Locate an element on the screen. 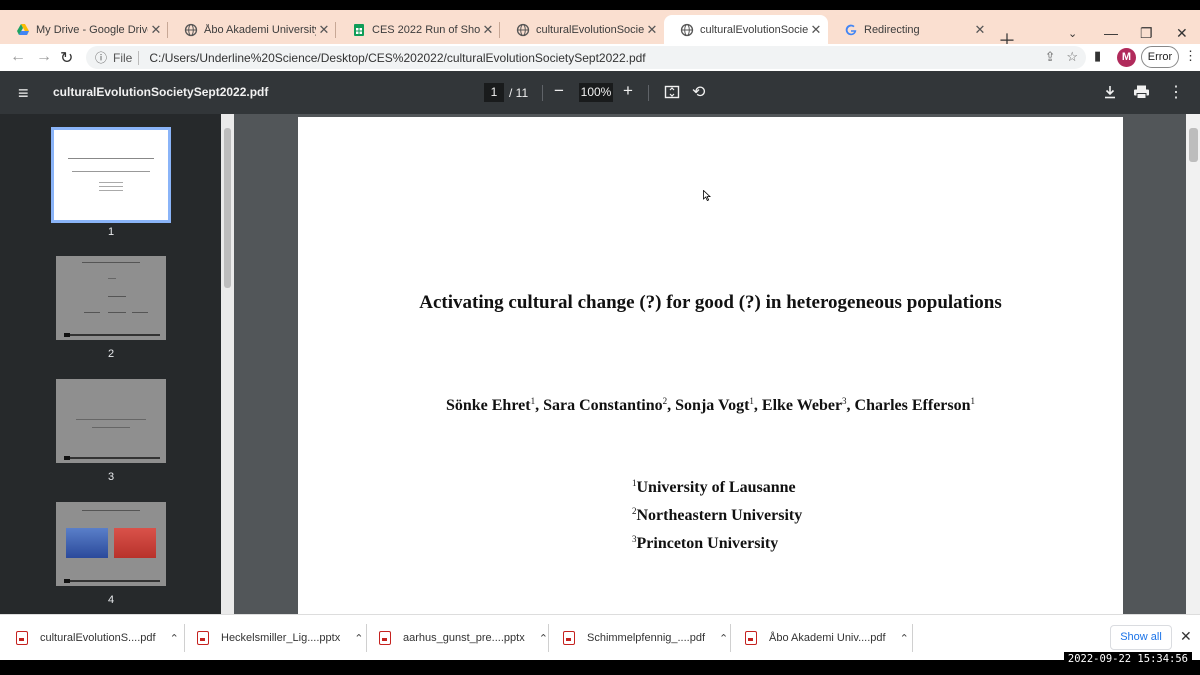 The height and width of the screenshot is (675, 1200). pdf-file-icon is located at coordinates (751, 638).